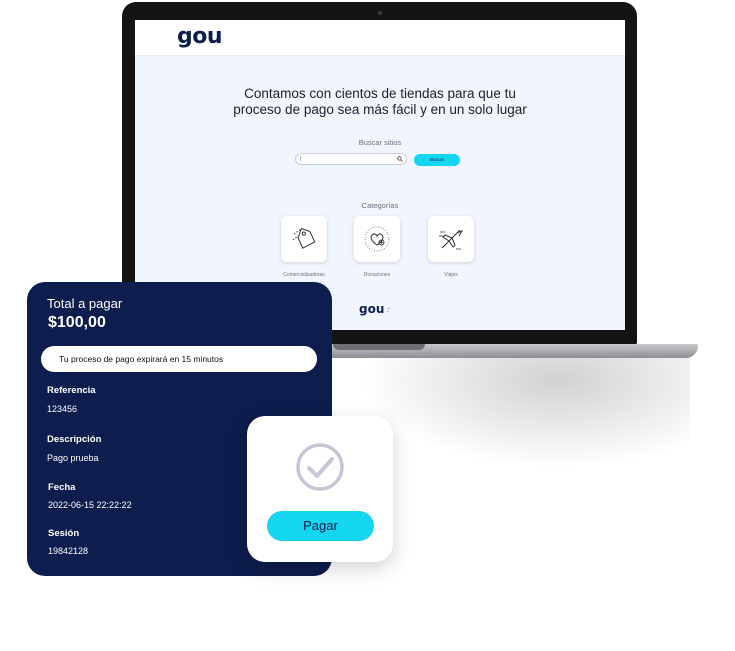 This screenshot has width=735, height=651. Describe the element at coordinates (320, 526) in the screenshot. I see `pay-button: Pagar` at that location.